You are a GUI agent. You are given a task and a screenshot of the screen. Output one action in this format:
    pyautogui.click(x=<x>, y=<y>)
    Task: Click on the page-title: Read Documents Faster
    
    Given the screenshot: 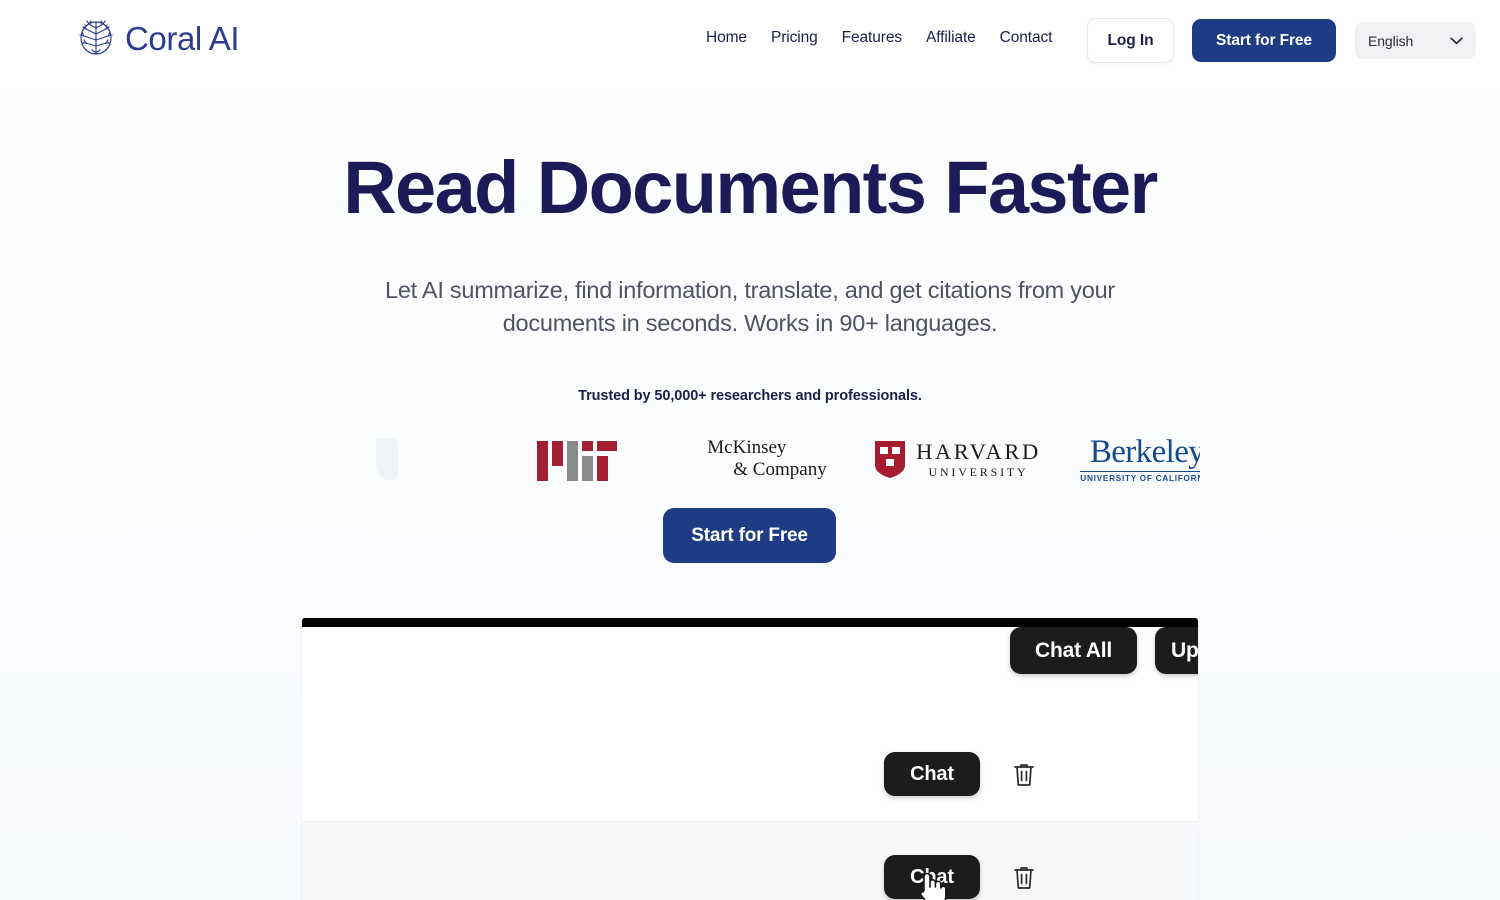 What is the action you would take?
    pyautogui.click(x=750, y=187)
    